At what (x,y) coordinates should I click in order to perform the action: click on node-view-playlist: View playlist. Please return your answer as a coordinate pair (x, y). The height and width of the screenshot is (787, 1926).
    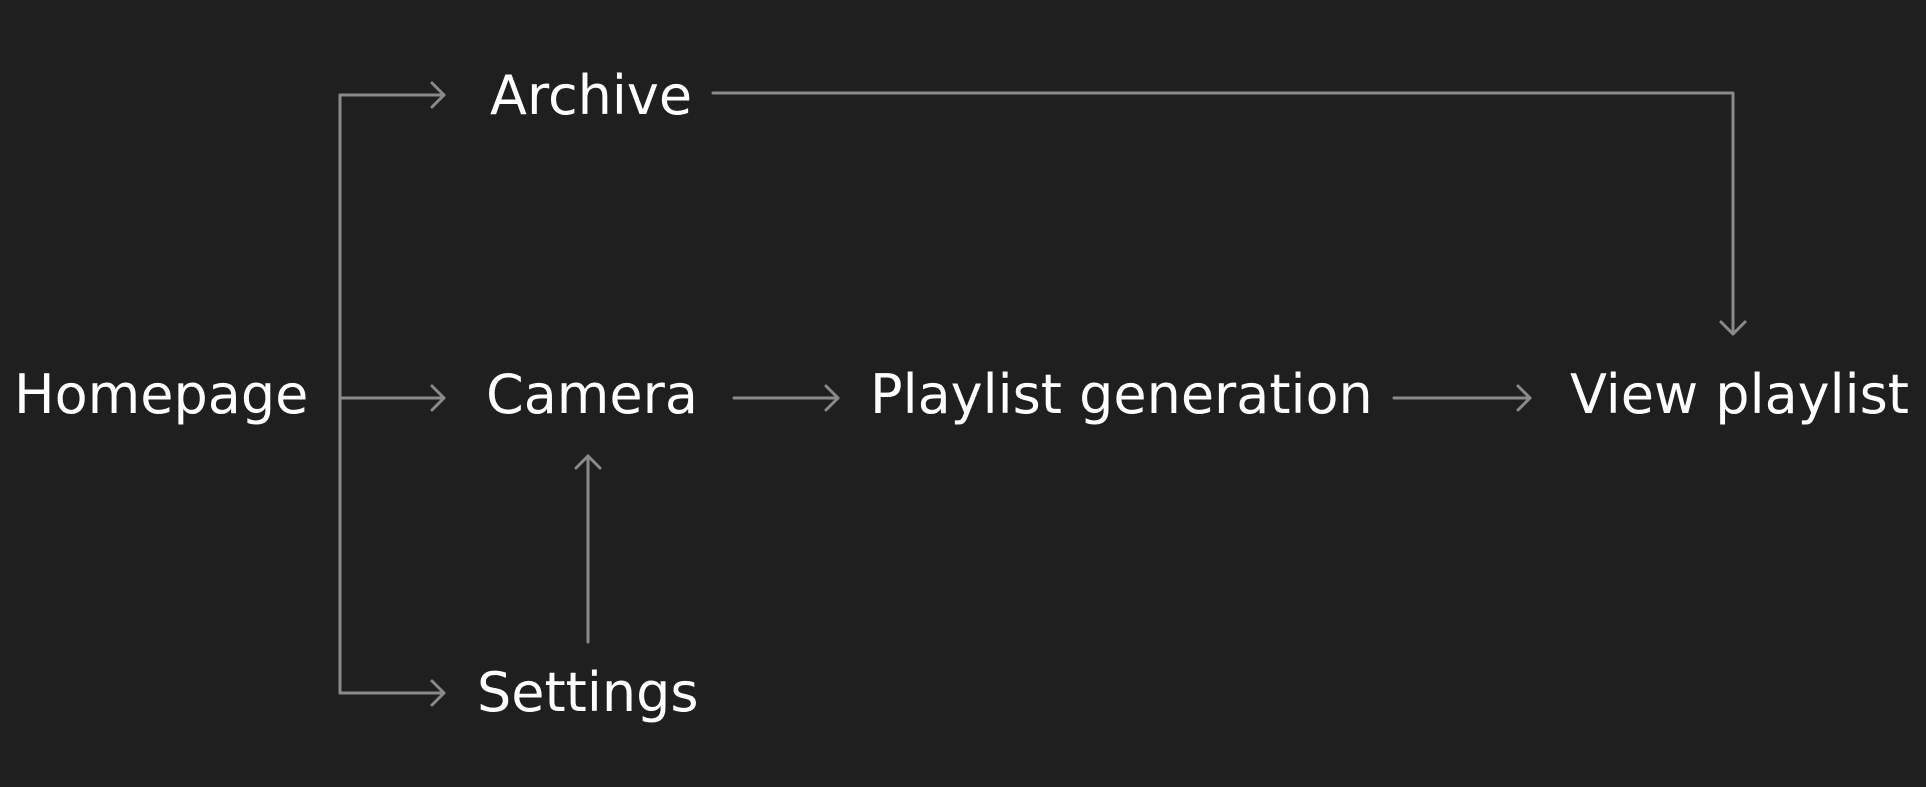
    Looking at the image, I should click on (1739, 394).